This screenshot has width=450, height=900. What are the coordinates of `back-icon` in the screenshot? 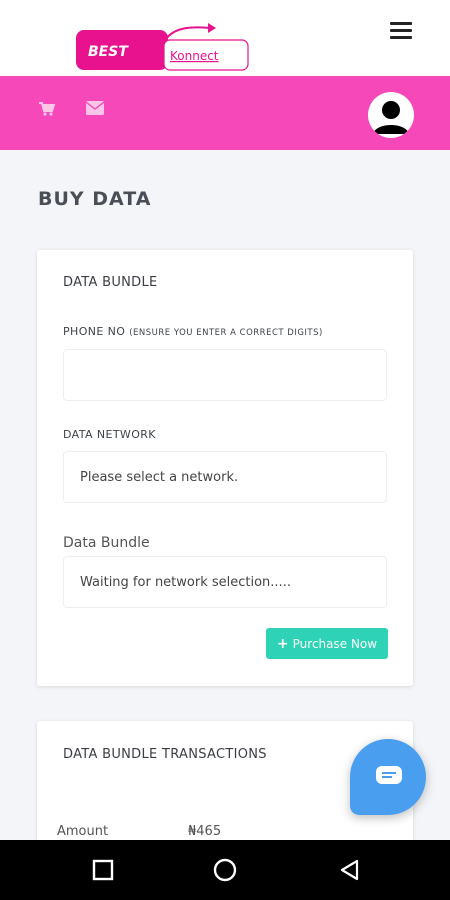 It's located at (350, 870).